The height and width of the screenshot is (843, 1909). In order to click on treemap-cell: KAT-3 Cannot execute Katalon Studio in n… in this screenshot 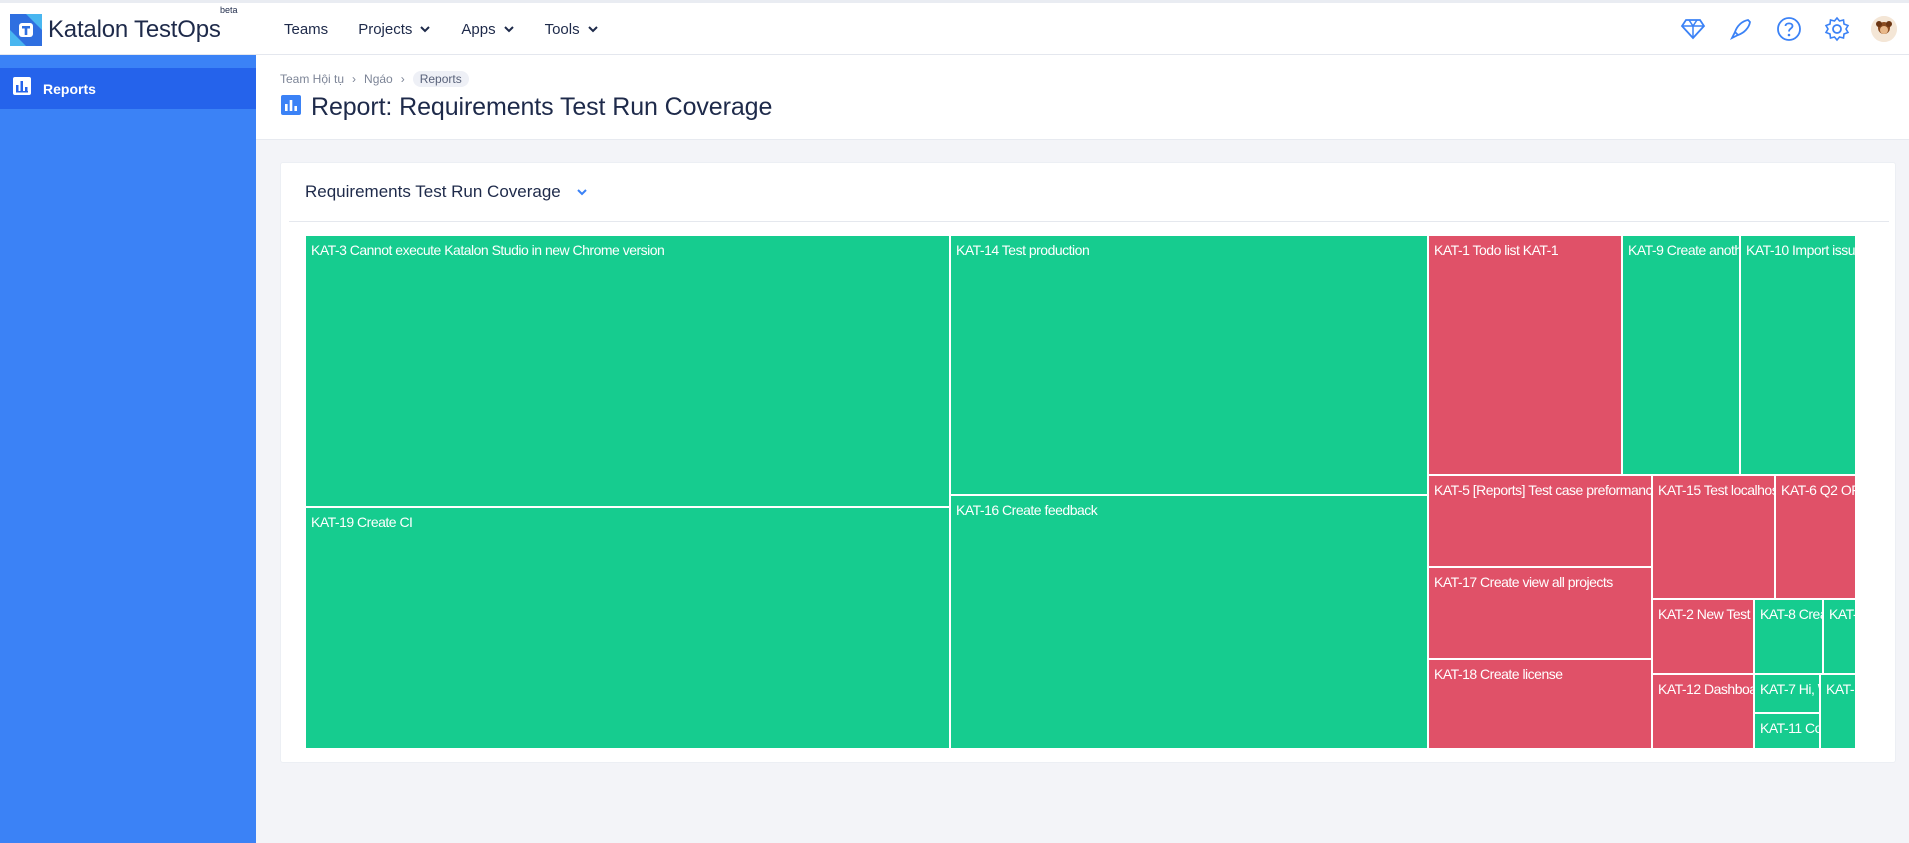, I will do `click(627, 371)`.